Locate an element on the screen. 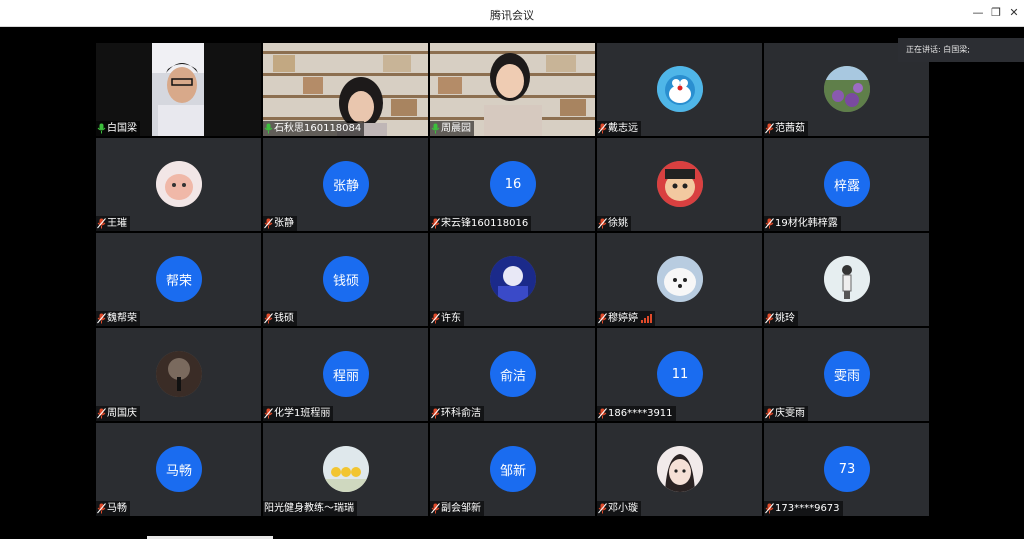 The width and height of the screenshot is (1024, 539). participant-nameplate: 化学1班程丽 is located at coordinates (298, 413).